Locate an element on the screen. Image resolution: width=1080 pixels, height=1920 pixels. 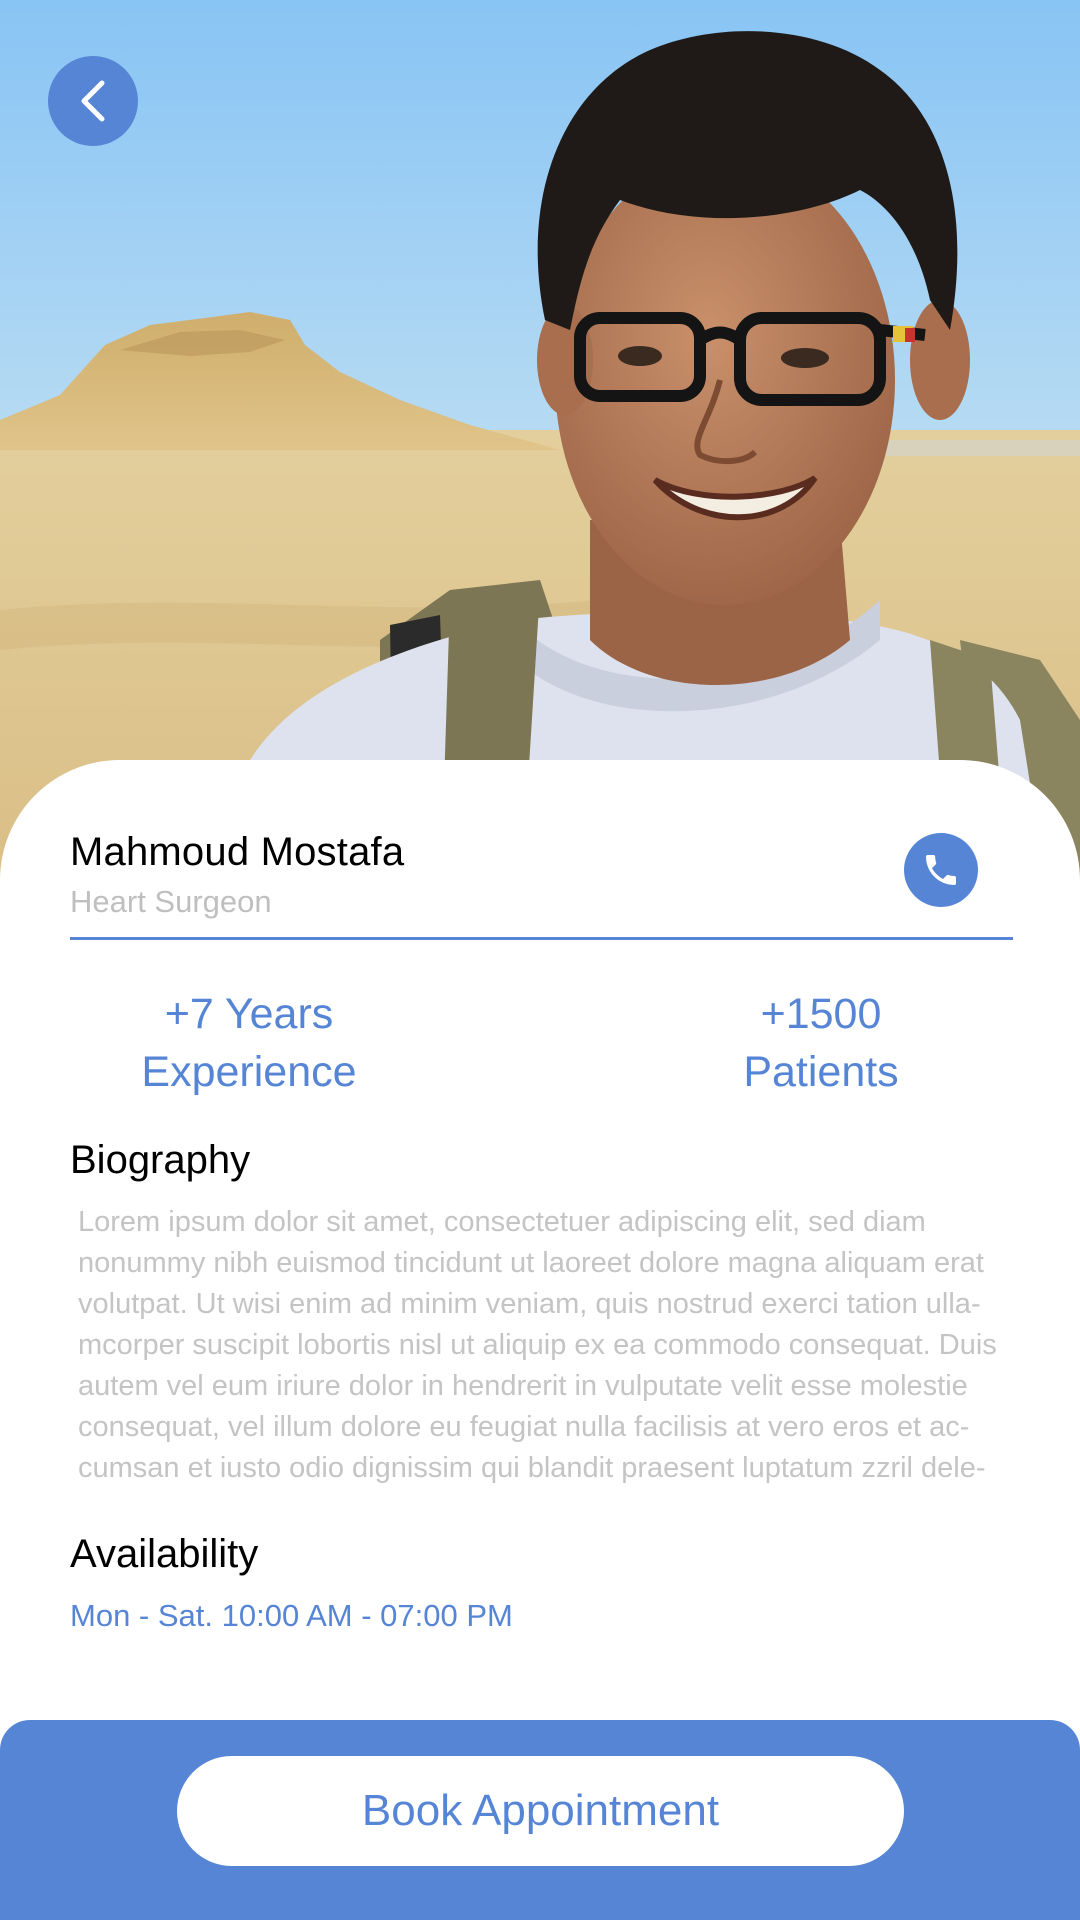
book-appointment-button: Book Appointment is located at coordinates (540, 1811).